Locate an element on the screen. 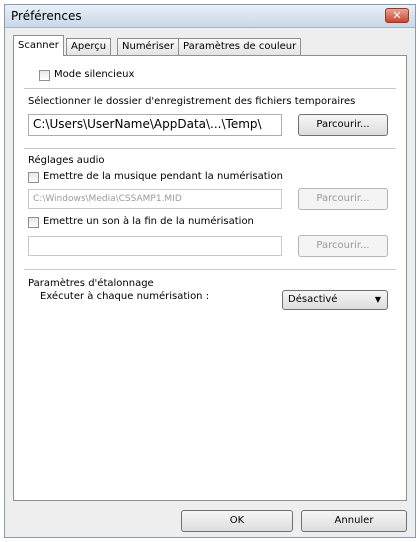  play-music-checkbox is located at coordinates (33, 177).